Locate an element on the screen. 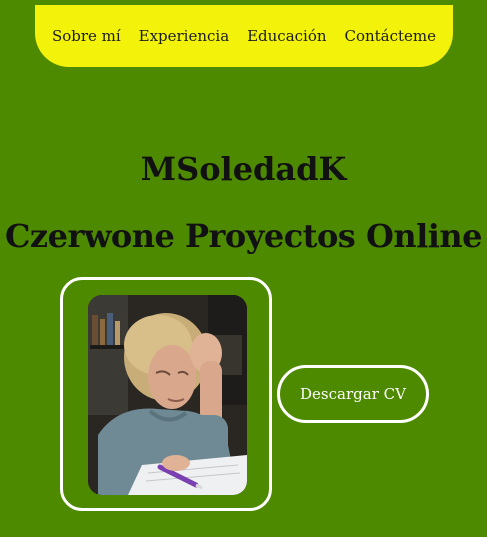 The width and height of the screenshot is (487, 537). nav-item-educacion: Educación is located at coordinates (286, 36).